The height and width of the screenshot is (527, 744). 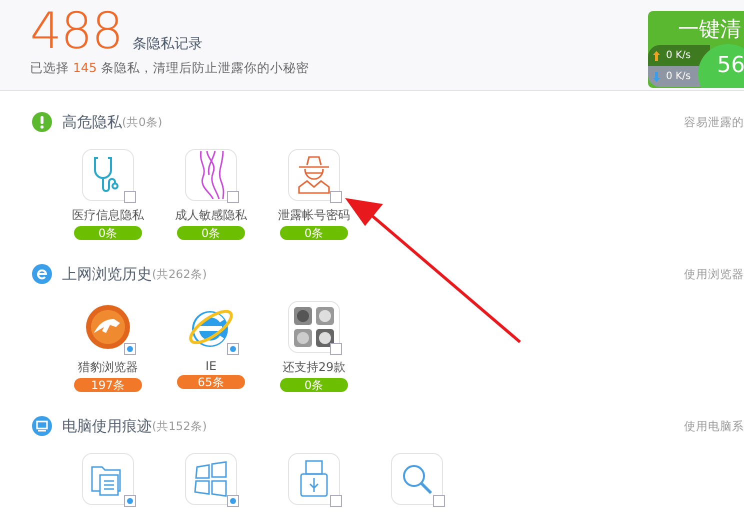 What do you see at coordinates (108, 327) in the screenshot?
I see `cheetah-browser-icon` at bounding box center [108, 327].